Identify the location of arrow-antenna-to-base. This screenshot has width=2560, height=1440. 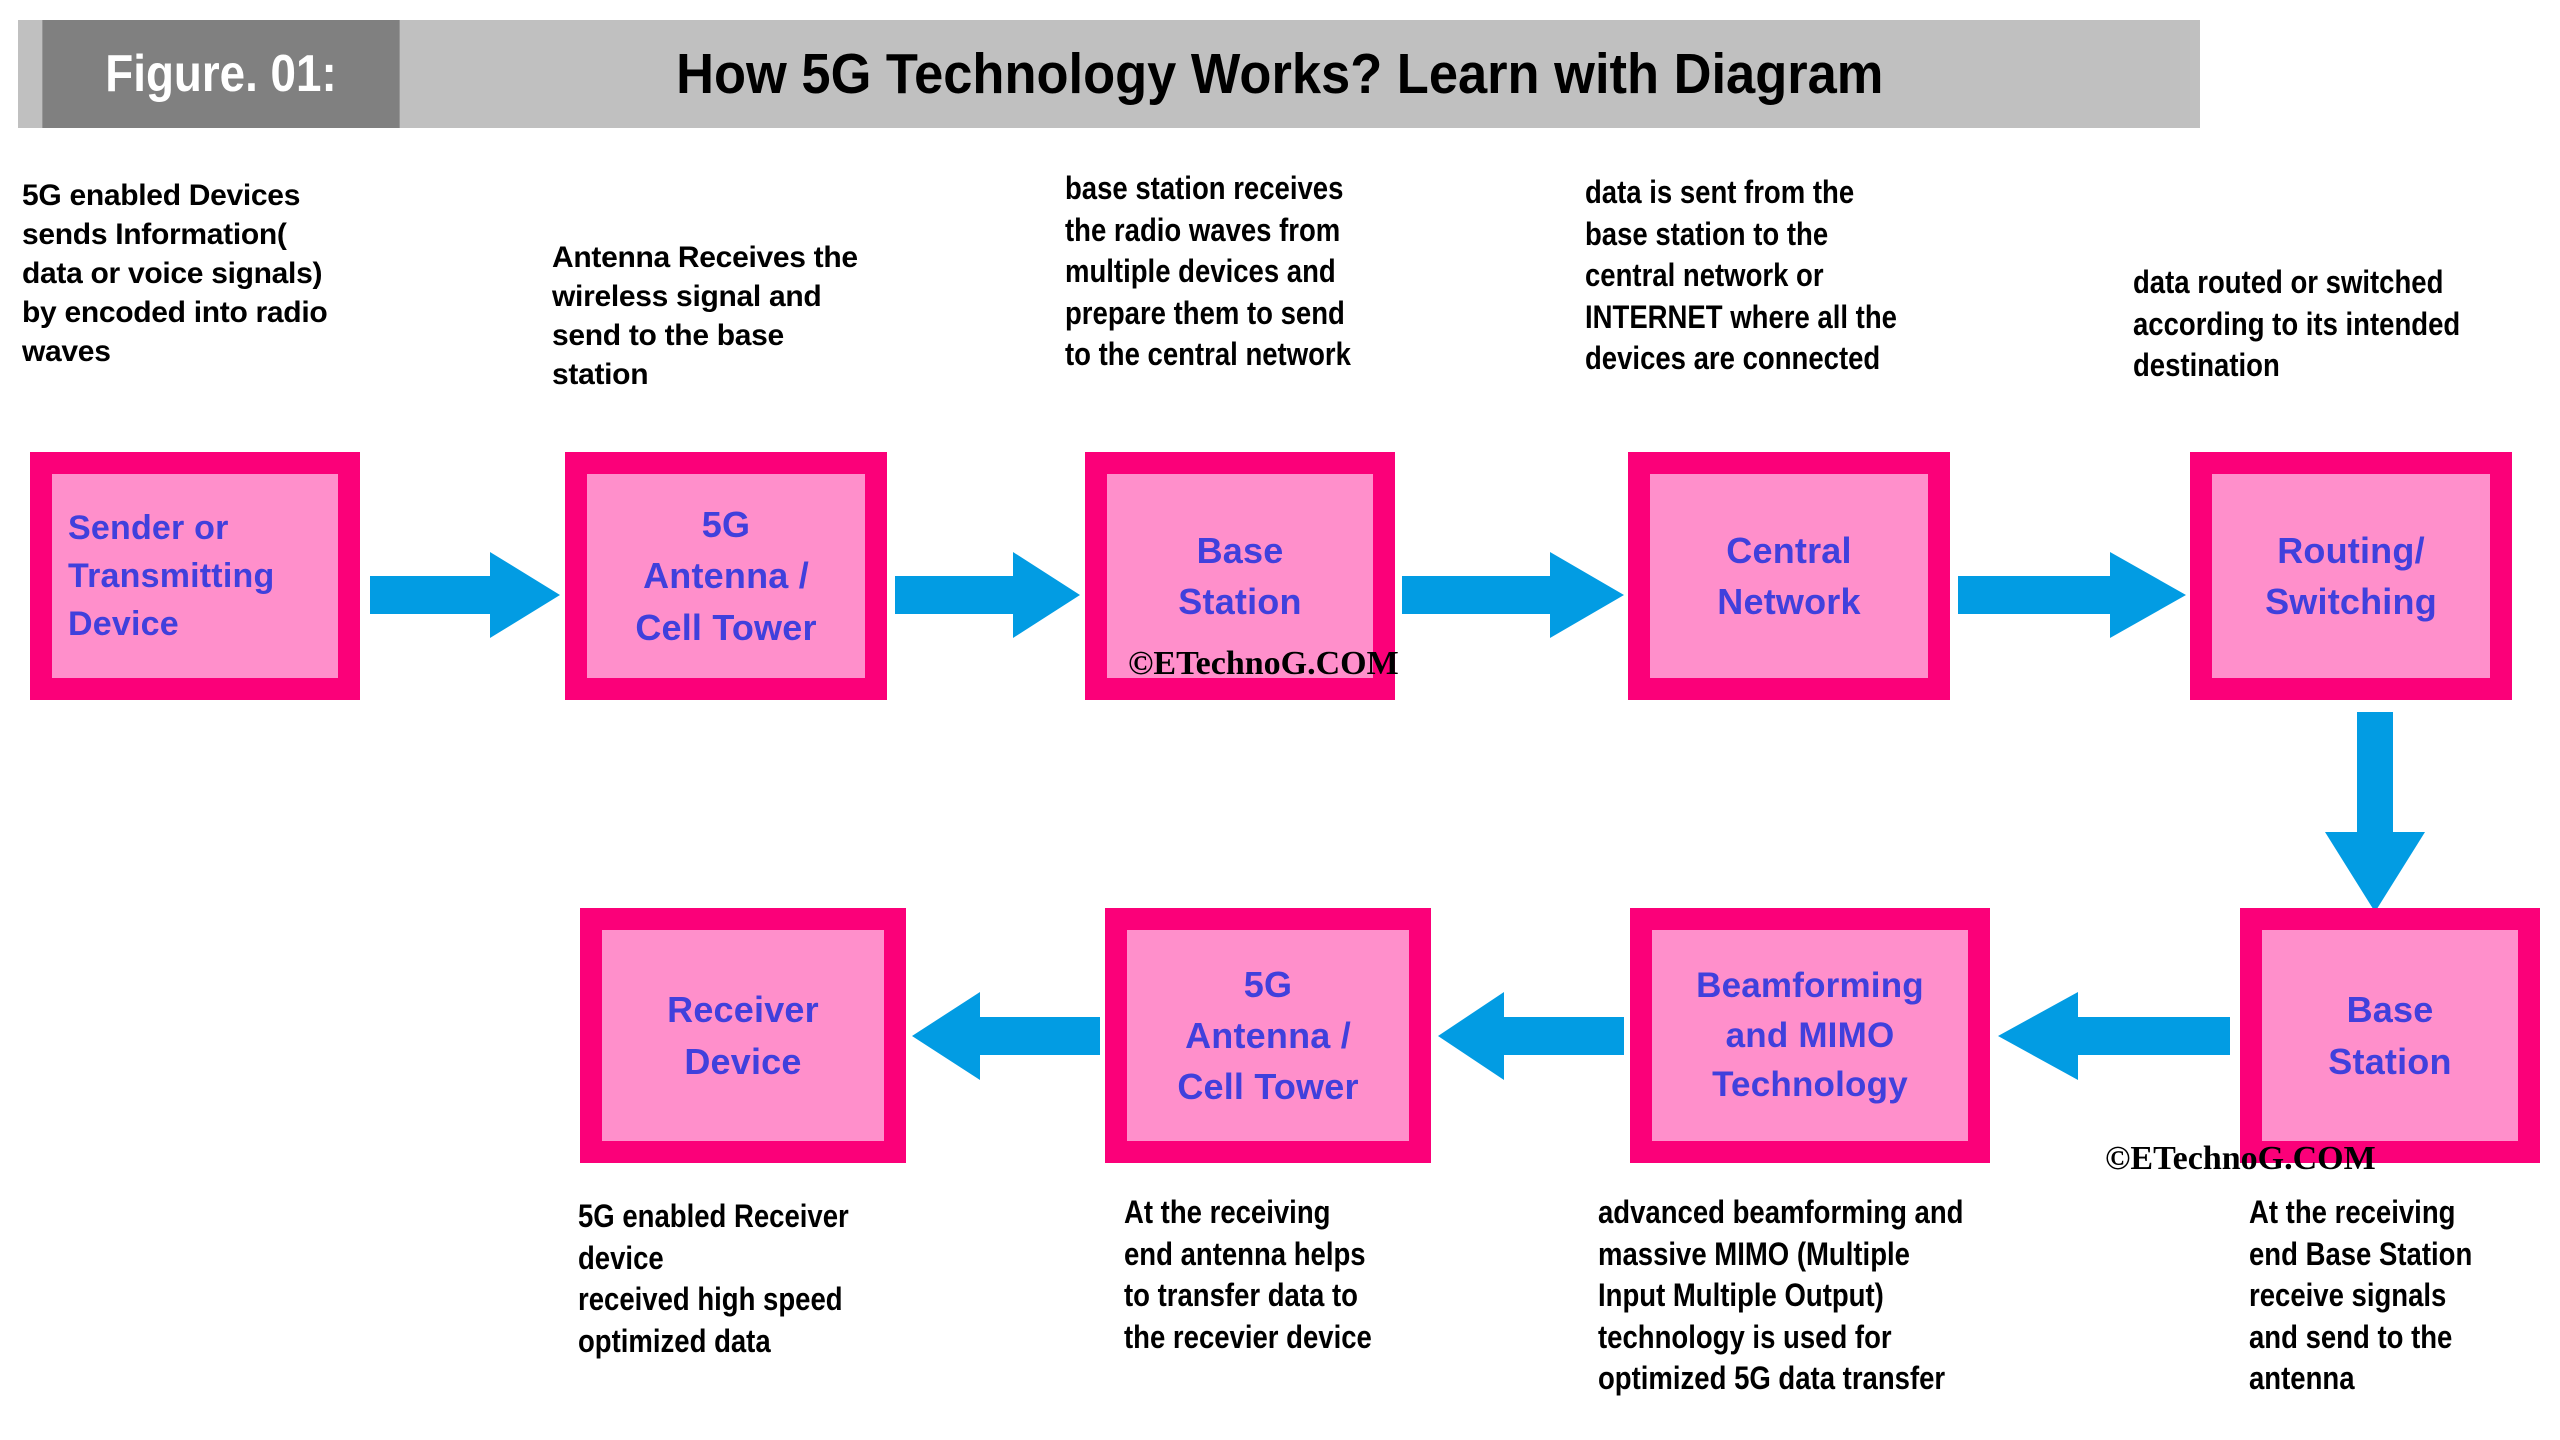
(987, 595).